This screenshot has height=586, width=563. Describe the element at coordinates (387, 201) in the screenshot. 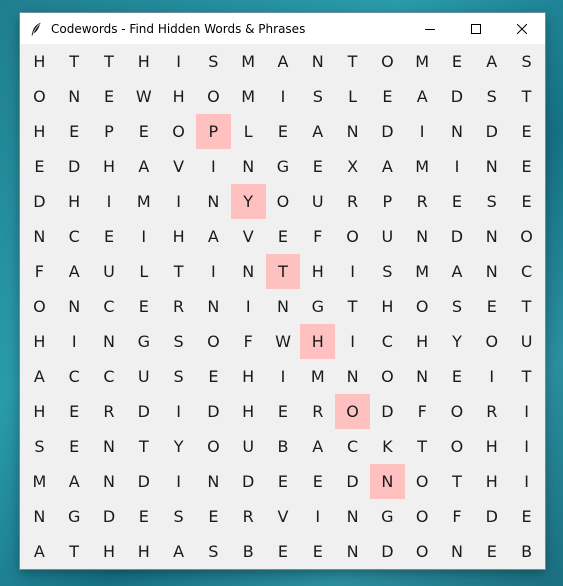

I see `letter-cell: P` at that location.